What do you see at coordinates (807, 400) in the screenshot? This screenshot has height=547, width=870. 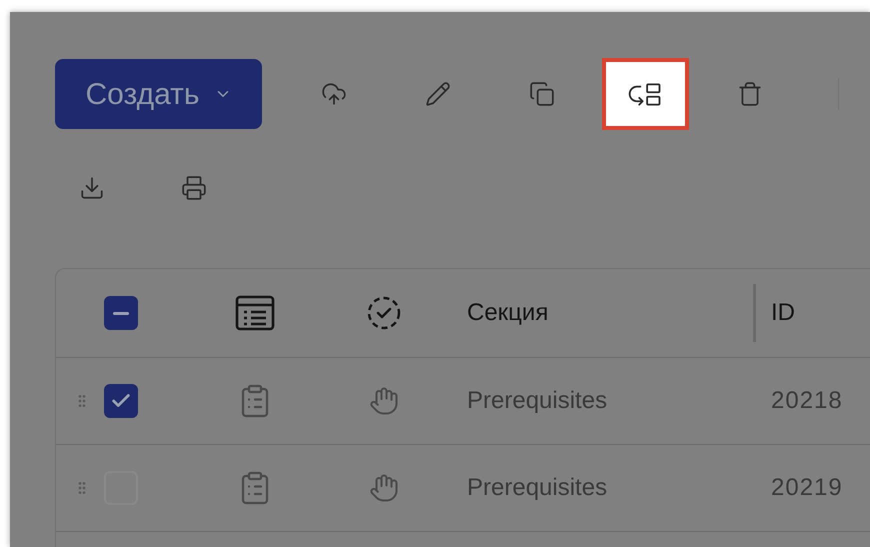 I see `id-cell: 20218` at bounding box center [807, 400].